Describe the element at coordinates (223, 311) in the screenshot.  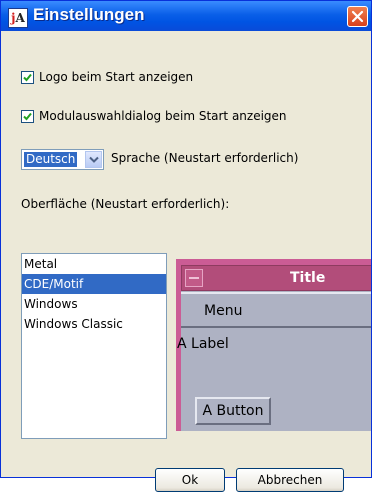
I see `preview-menu: Menu` at that location.